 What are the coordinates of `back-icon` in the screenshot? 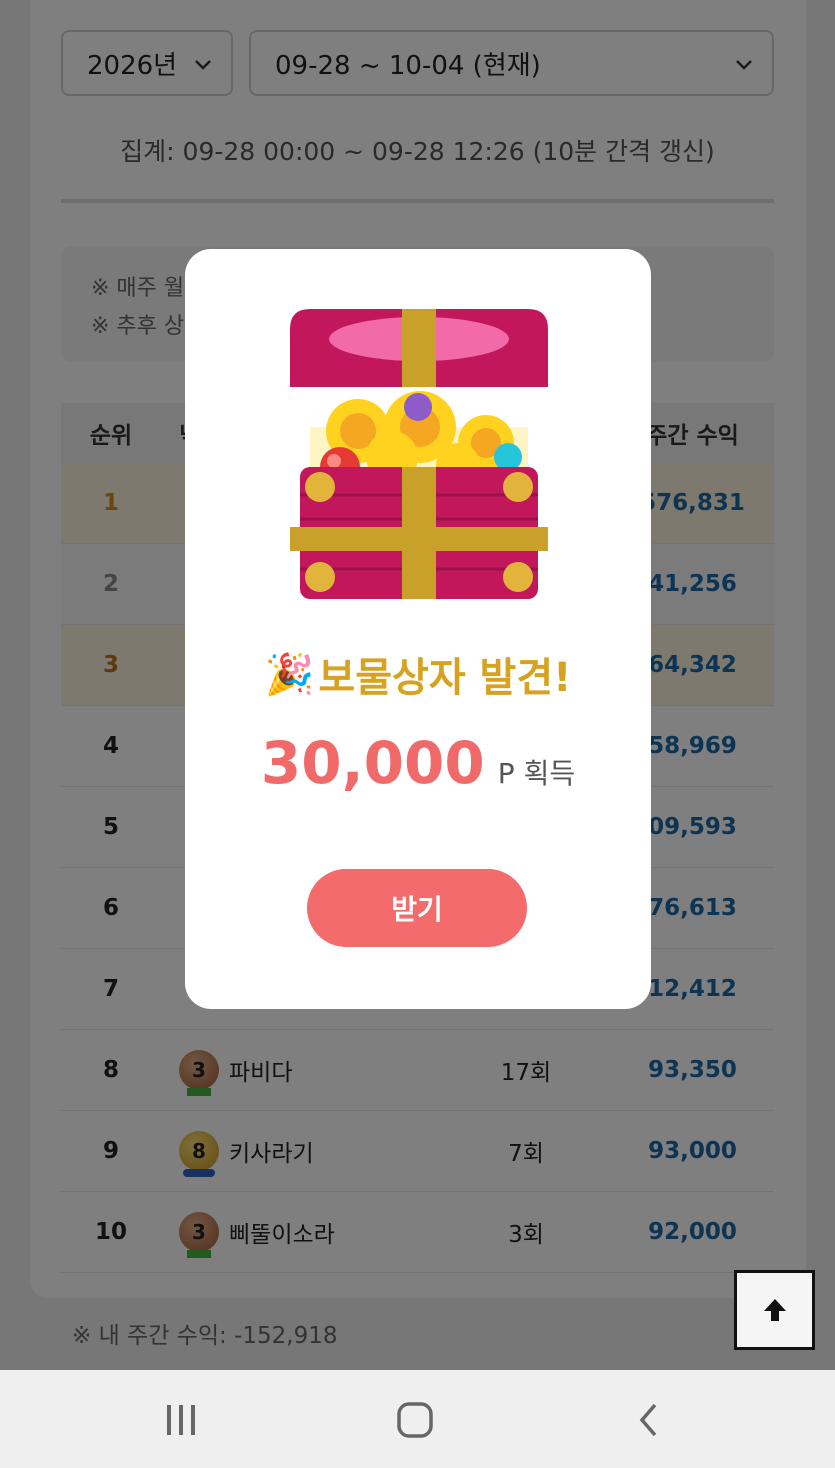 It's located at (648, 1420).